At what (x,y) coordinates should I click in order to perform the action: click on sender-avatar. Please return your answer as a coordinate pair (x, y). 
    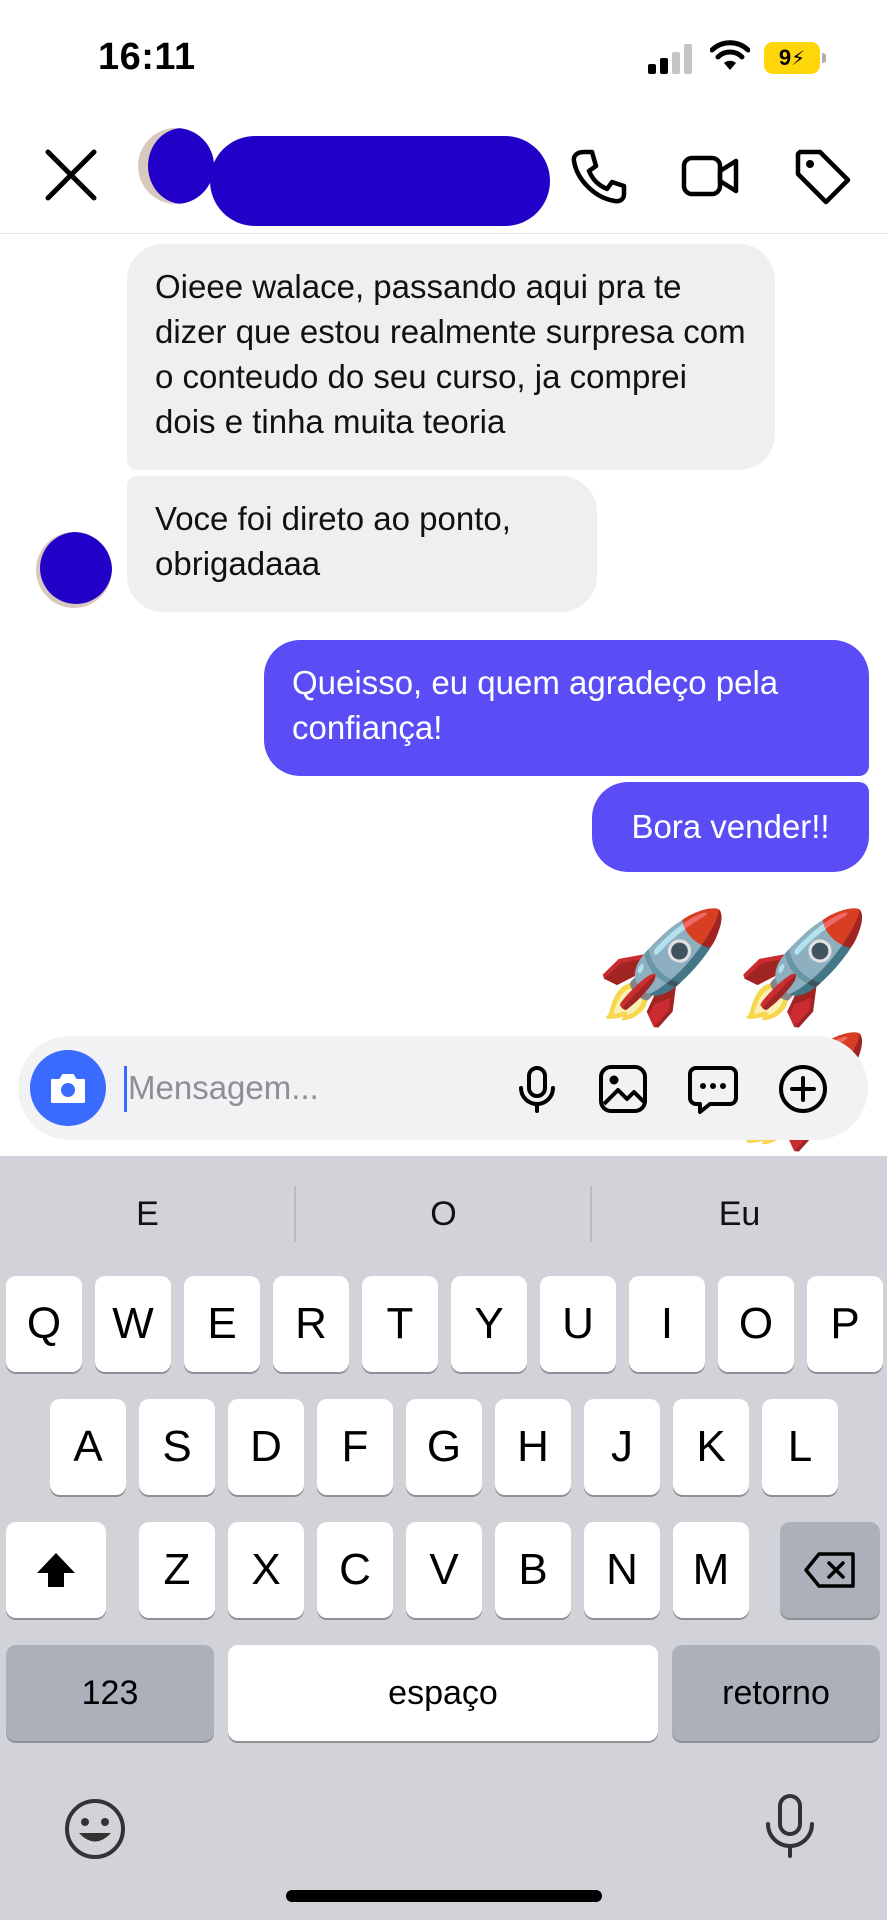
    Looking at the image, I should click on (74, 570).